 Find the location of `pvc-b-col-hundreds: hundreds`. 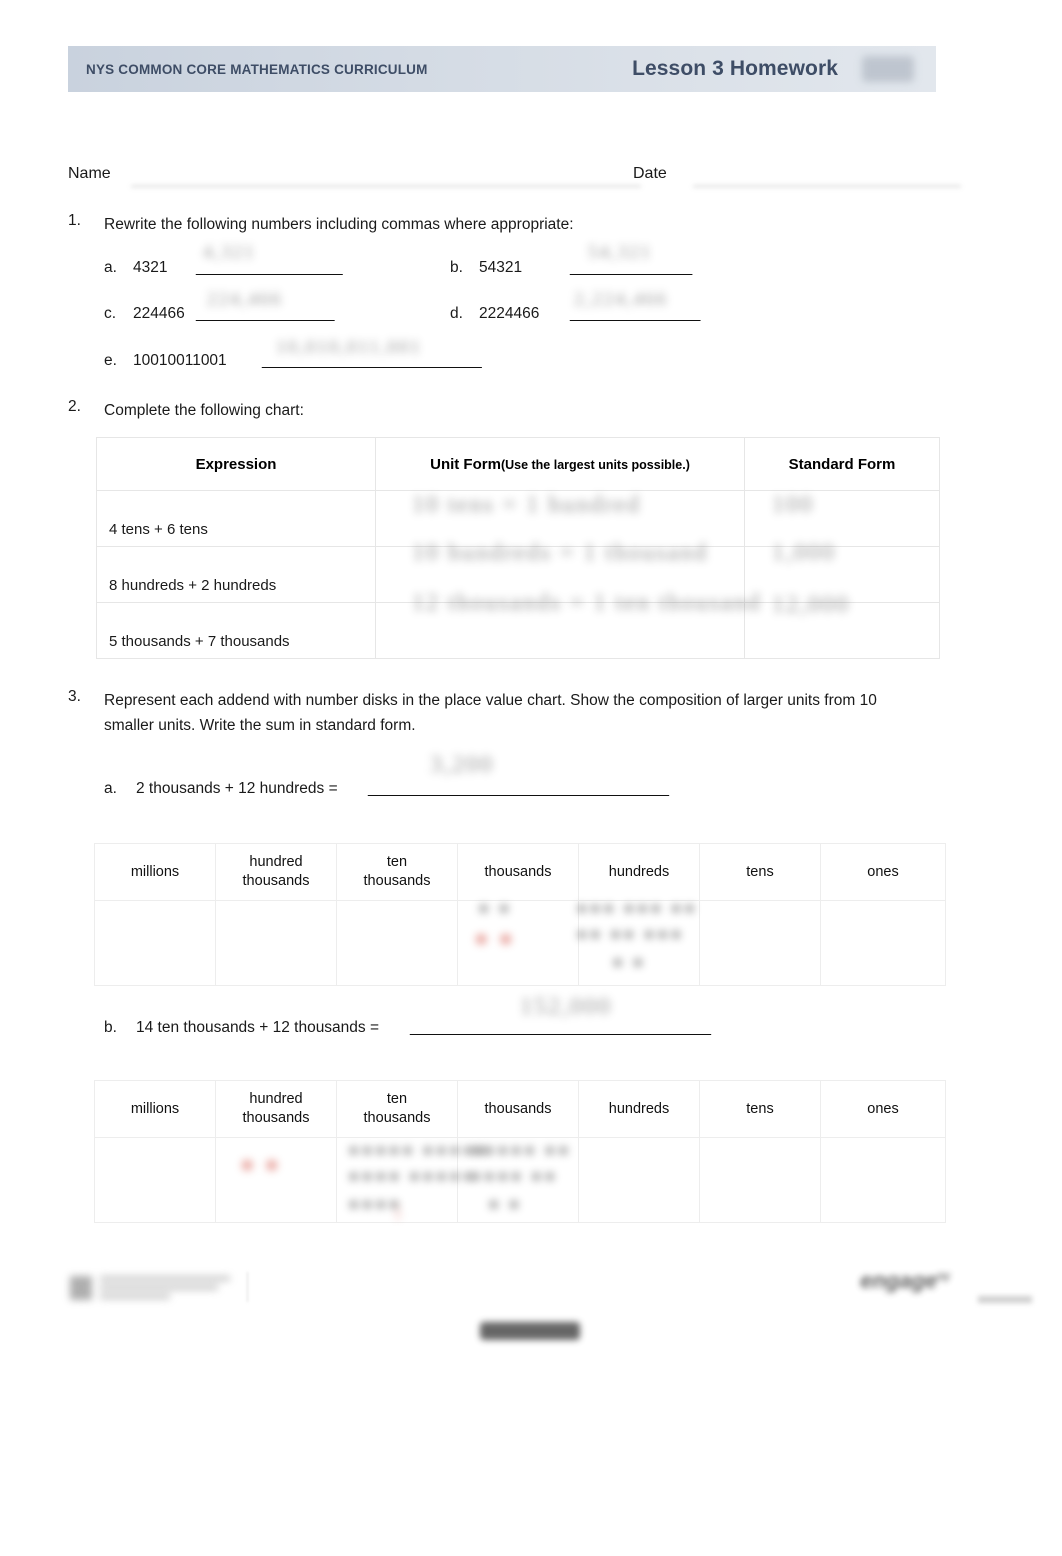

pvc-b-col-hundreds: hundreds is located at coordinates (639, 1109).